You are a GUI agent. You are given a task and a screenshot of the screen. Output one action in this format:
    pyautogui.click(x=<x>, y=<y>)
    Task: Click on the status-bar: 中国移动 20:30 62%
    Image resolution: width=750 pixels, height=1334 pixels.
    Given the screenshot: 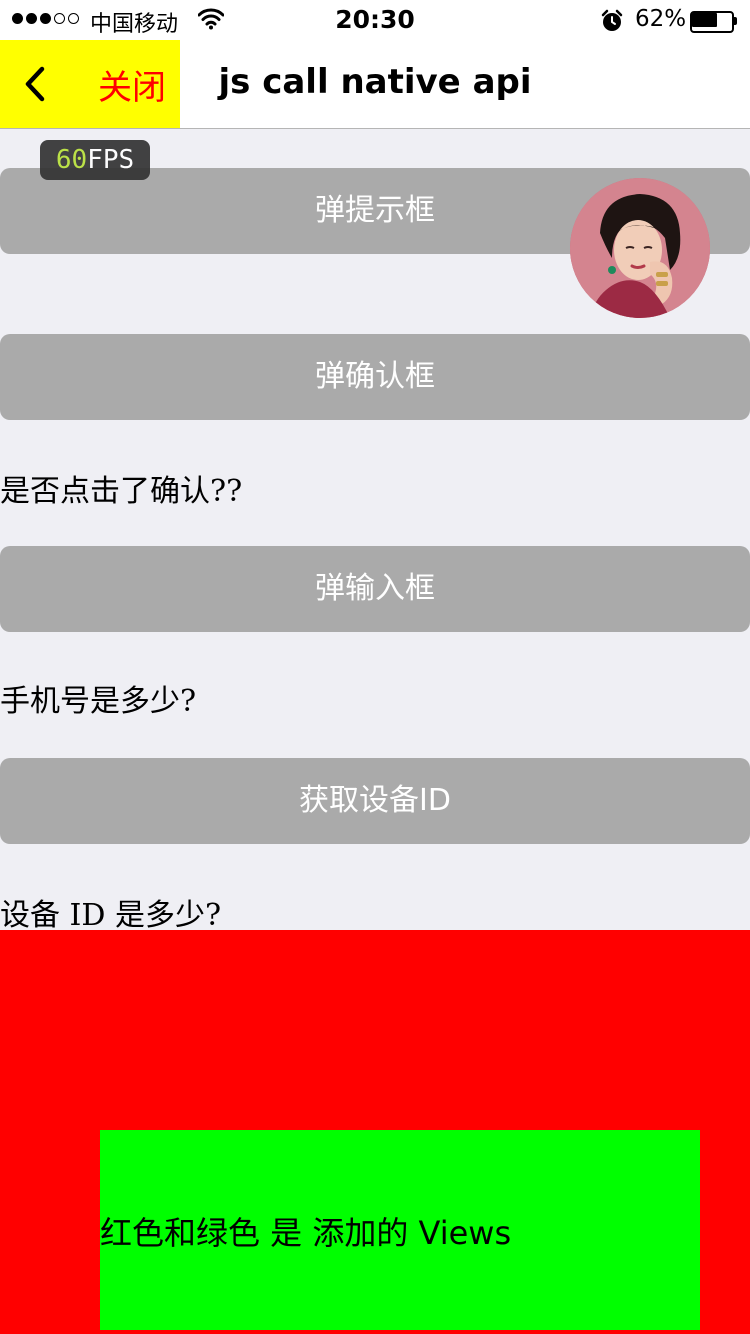 What is the action you would take?
    pyautogui.click(x=375, y=20)
    